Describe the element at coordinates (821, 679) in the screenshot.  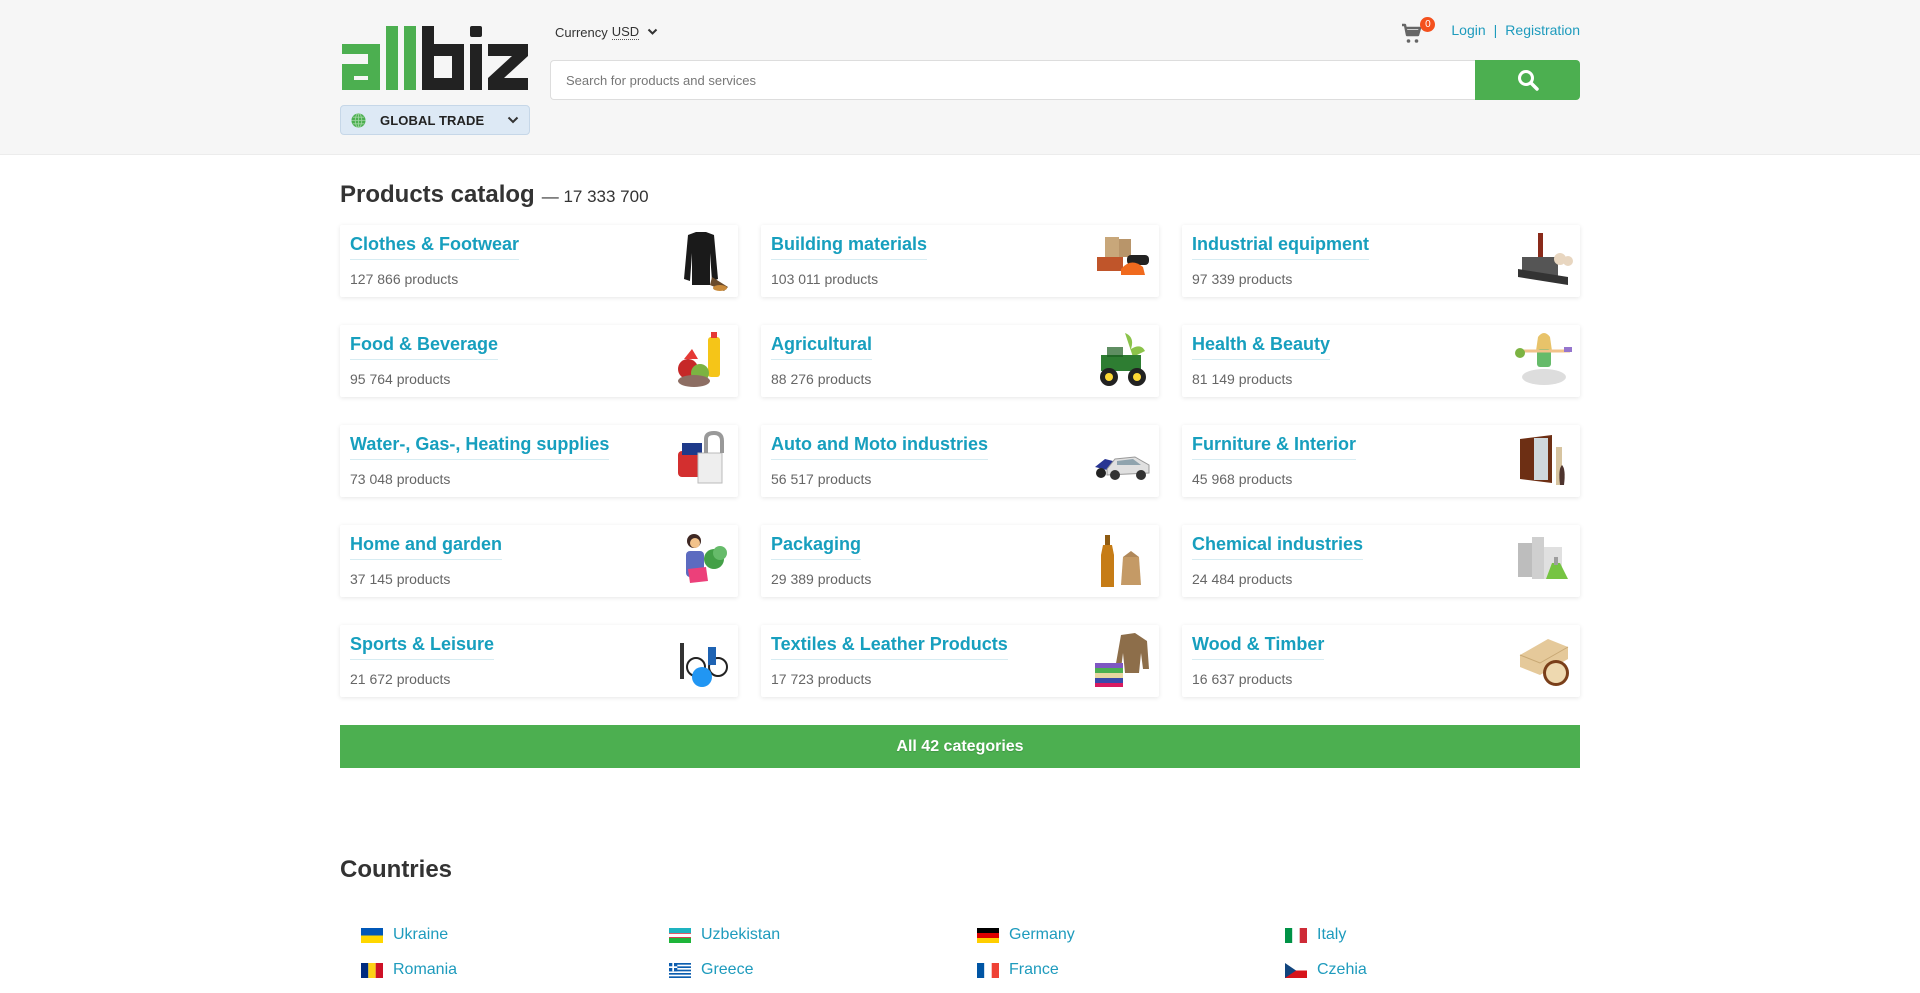
I see `category-product-count: 17 723 products` at that location.